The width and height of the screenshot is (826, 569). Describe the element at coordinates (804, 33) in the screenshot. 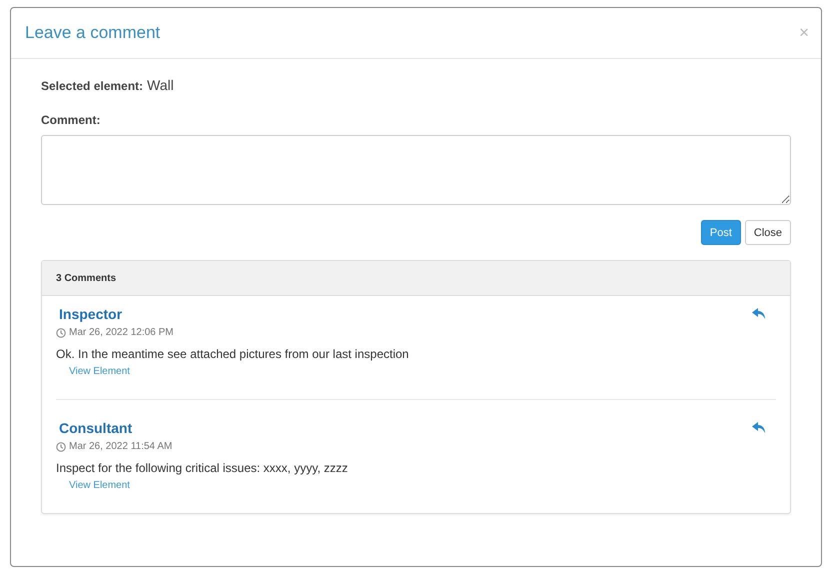

I see `close-button: ×` at that location.